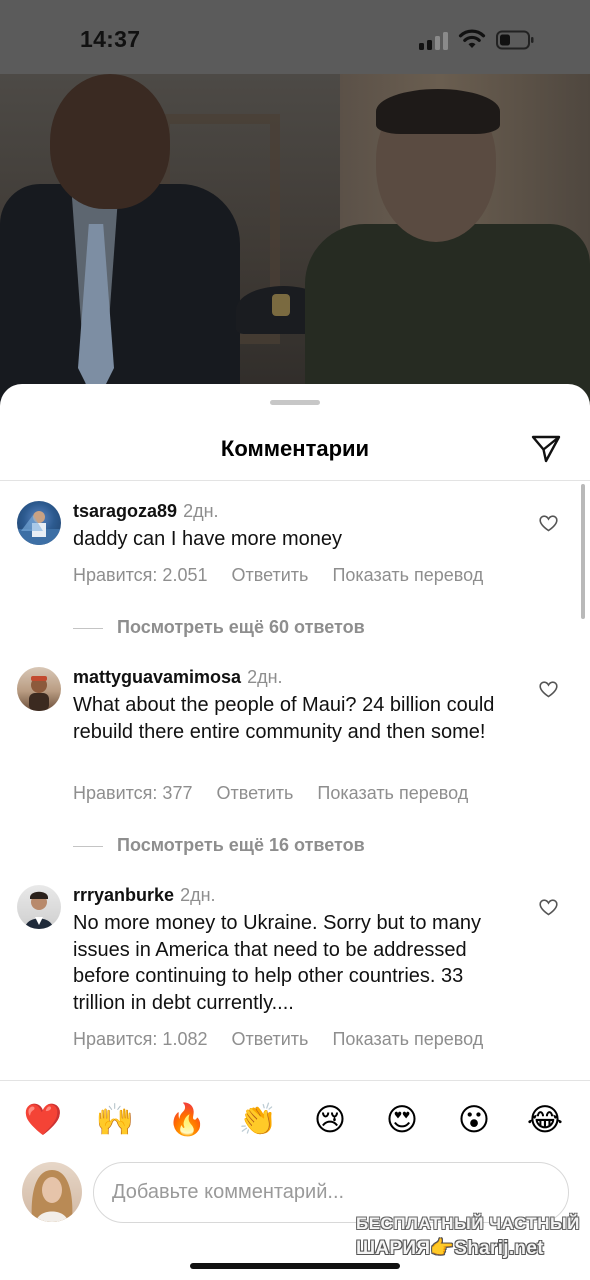 The height and width of the screenshot is (1280, 590). Describe the element at coordinates (52, 1192) in the screenshot. I see `current-user-avatar` at that location.